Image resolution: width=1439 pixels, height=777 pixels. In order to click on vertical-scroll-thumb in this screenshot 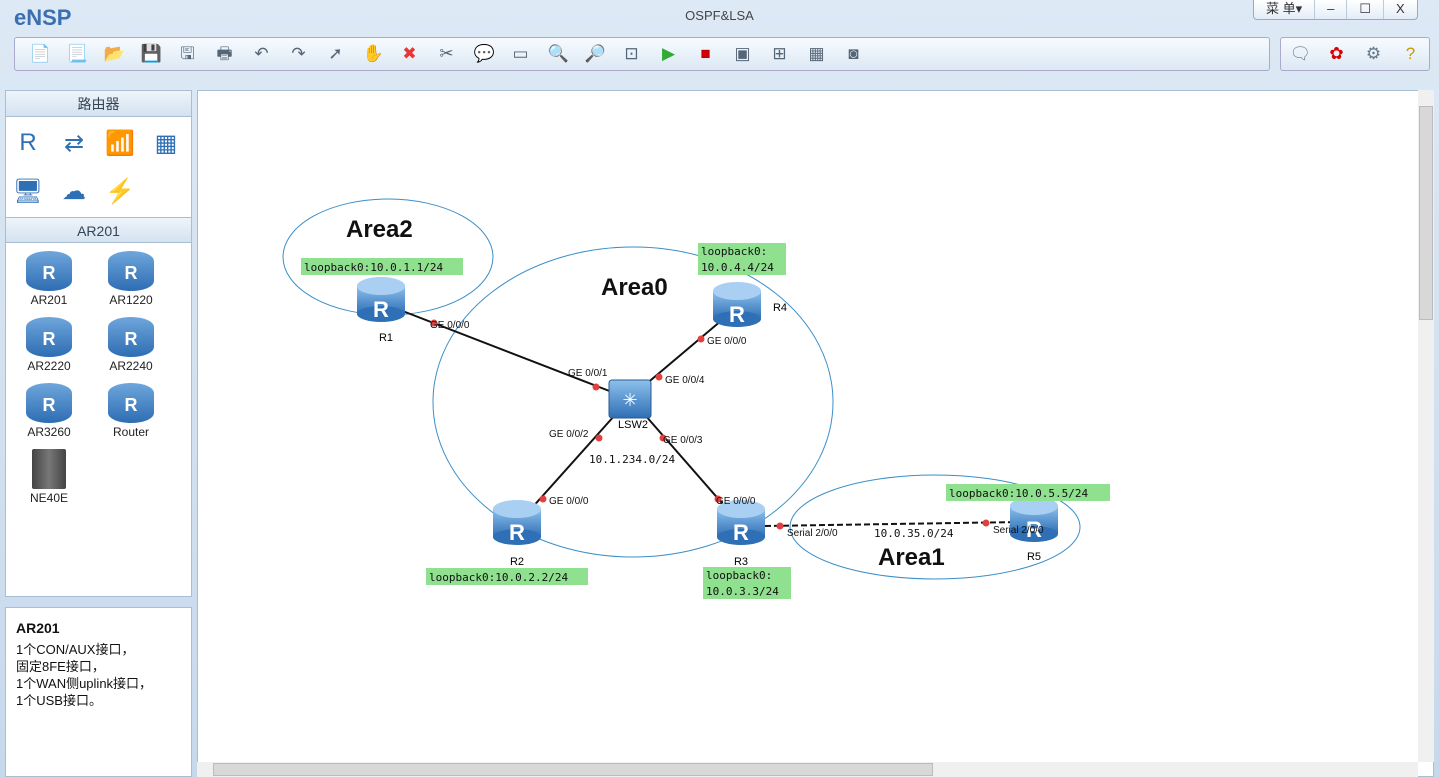, I will do `click(1426, 213)`.